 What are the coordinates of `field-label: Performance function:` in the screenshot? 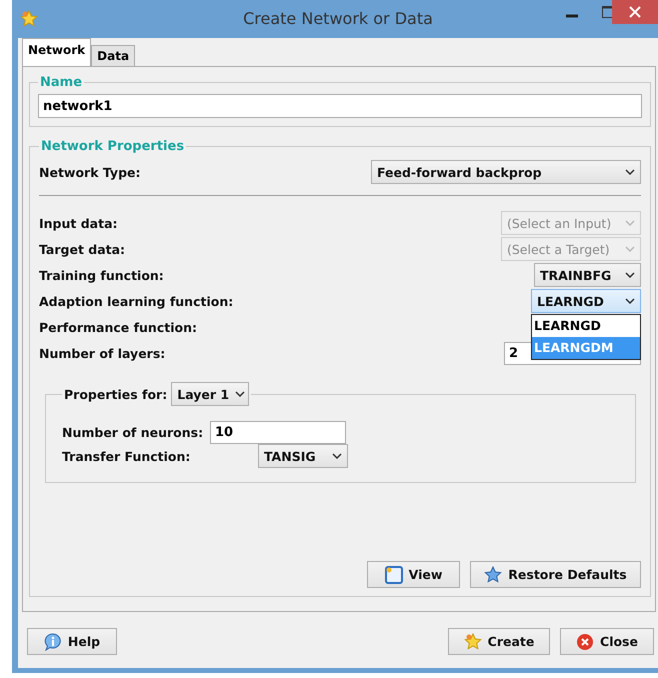 It's located at (118, 327).